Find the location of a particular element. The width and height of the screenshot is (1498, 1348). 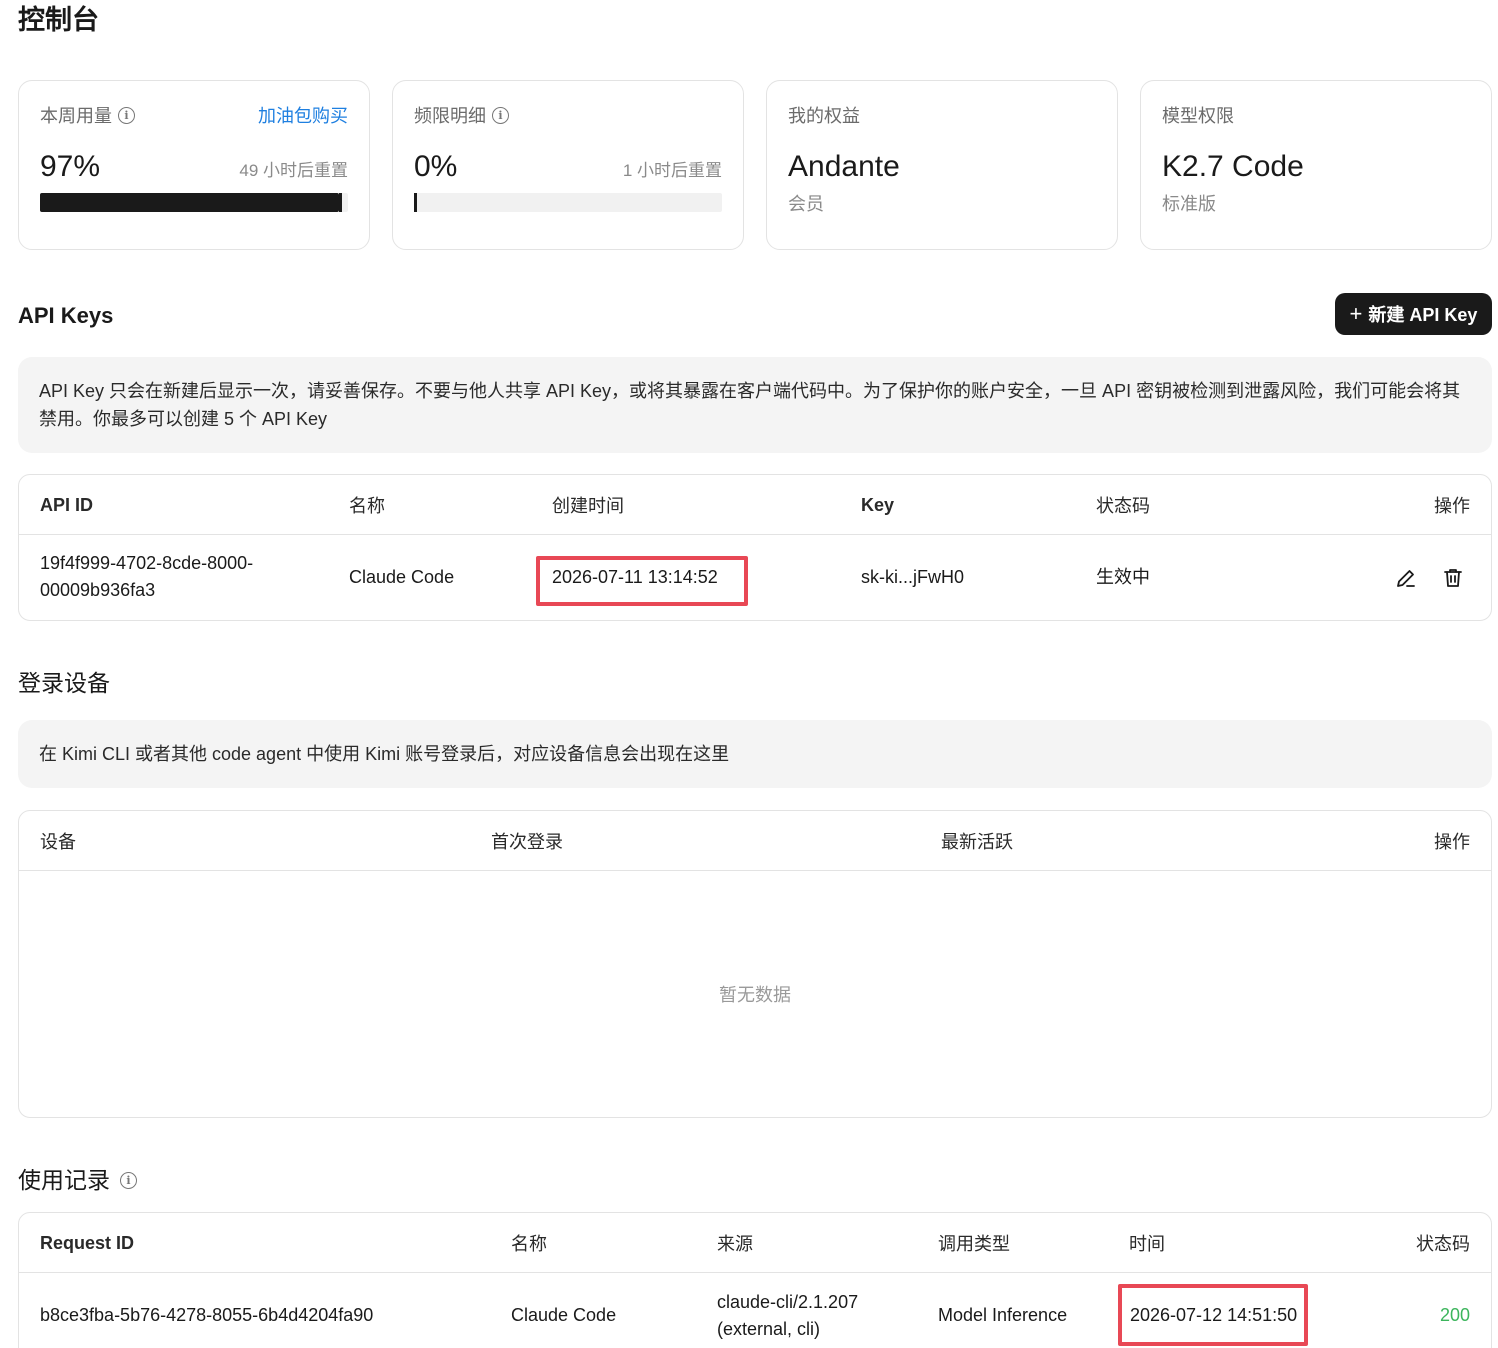

api-id-cell: 19f4f999-4702-8cde-8000- 00009b936fa3 is located at coordinates (147, 576).